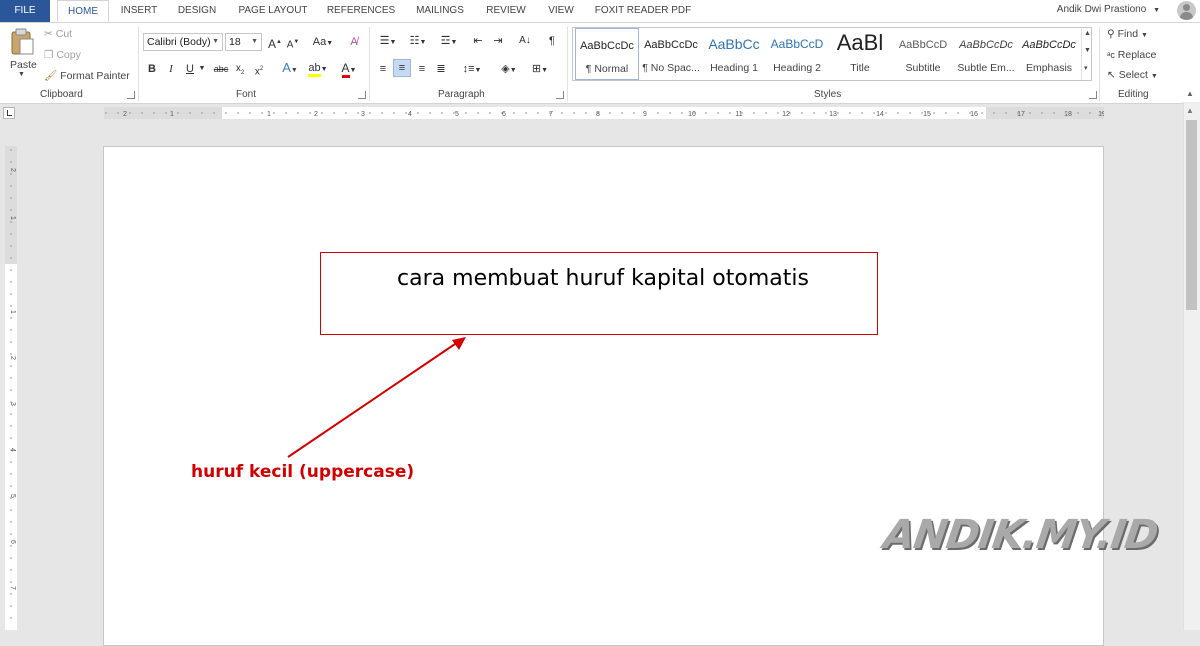  What do you see at coordinates (1191, 215) in the screenshot?
I see `scrollbar-thumb` at bounding box center [1191, 215].